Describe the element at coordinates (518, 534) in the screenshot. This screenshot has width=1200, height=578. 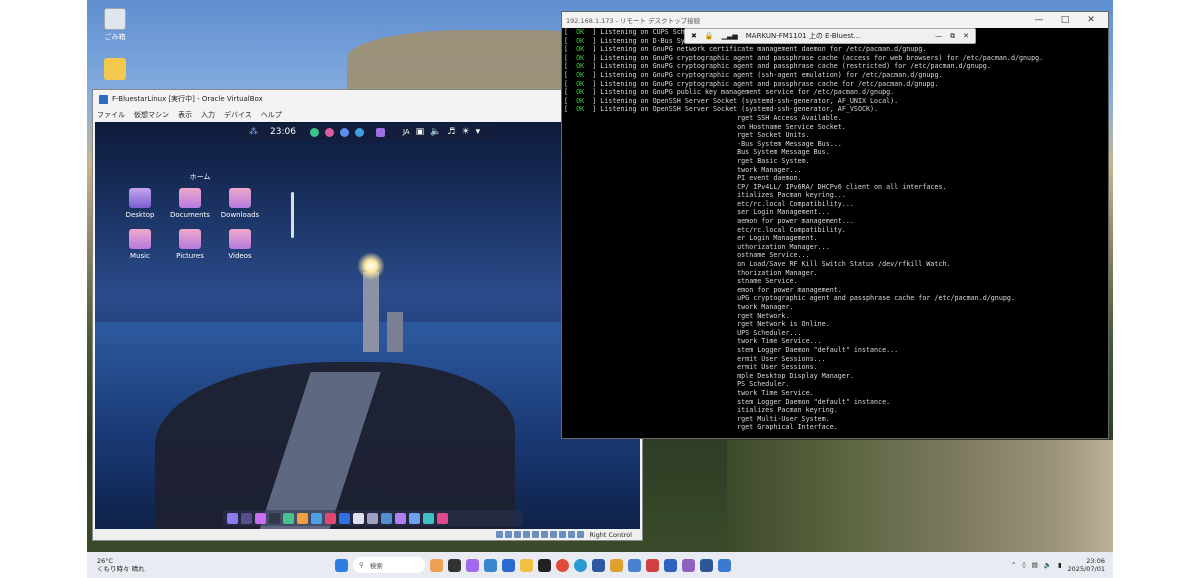
I see `audio-icon` at that location.